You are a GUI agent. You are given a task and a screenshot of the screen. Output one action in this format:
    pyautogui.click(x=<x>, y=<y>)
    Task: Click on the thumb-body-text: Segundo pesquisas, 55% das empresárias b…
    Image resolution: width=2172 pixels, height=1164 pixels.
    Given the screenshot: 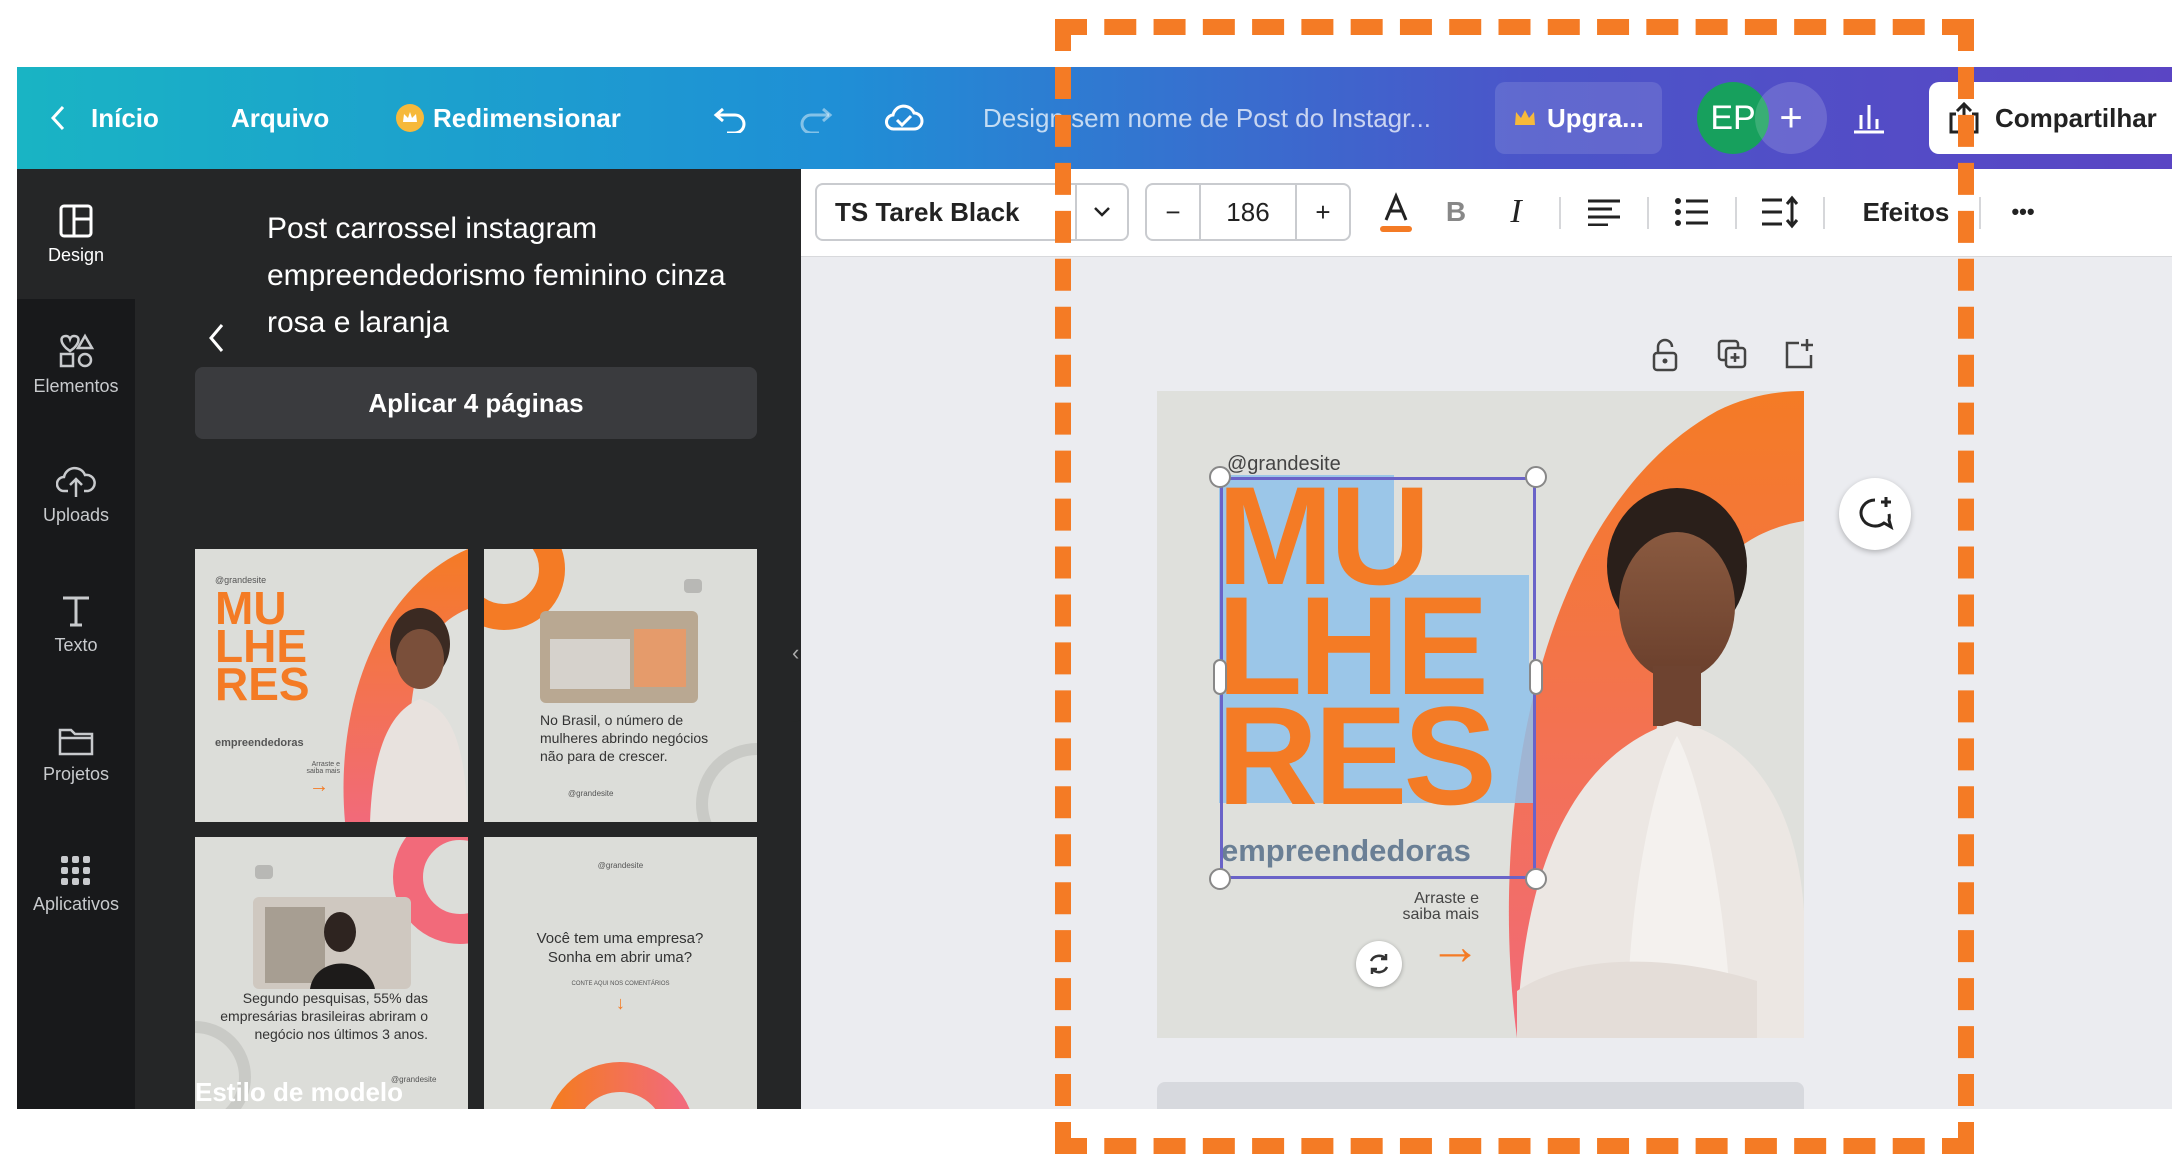 What is the action you would take?
    pyautogui.click(x=324, y=1016)
    